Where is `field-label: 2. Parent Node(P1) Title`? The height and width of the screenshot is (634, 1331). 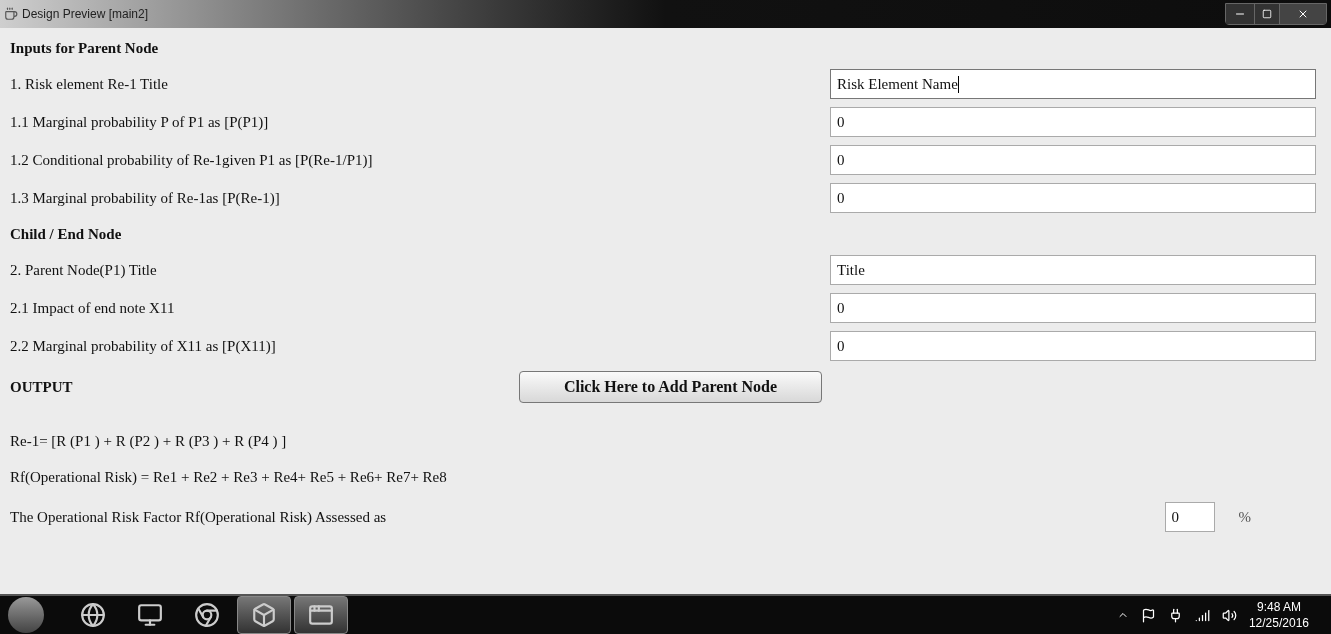 field-label: 2. Parent Node(P1) Title is located at coordinates (83, 270).